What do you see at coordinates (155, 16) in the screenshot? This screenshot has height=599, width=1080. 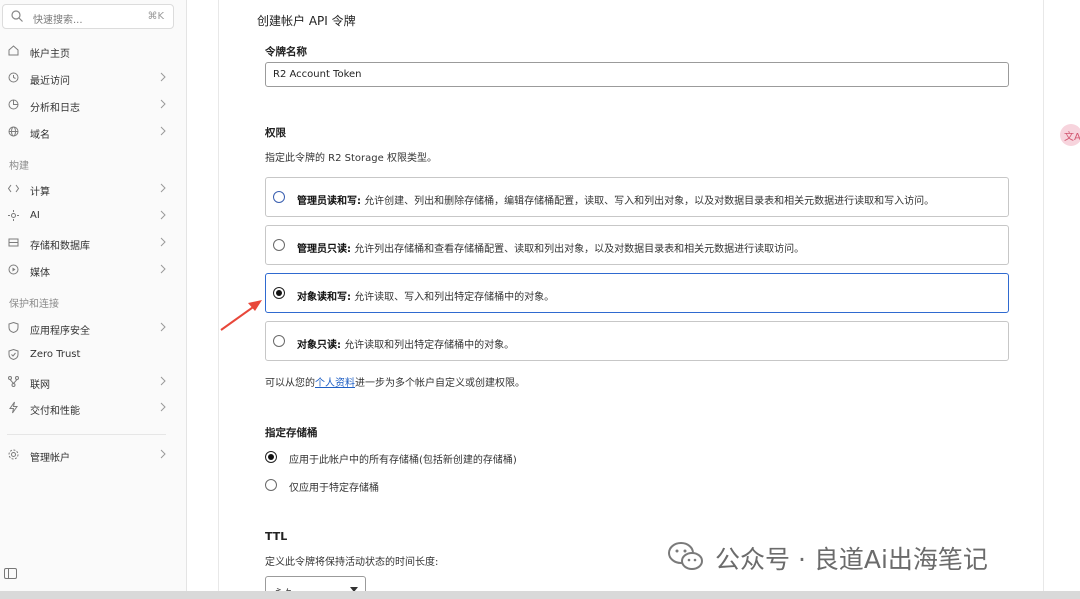 I see `search-shortcut: ⌘K` at bounding box center [155, 16].